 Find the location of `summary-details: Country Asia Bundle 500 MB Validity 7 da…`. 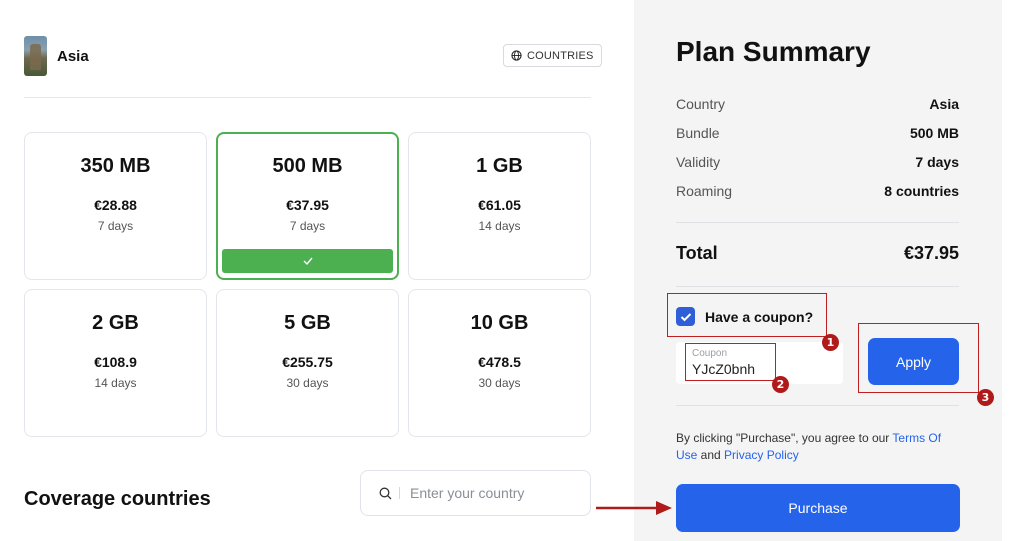

summary-details: Country Asia Bundle 500 MB Validity 7 da… is located at coordinates (817, 154).